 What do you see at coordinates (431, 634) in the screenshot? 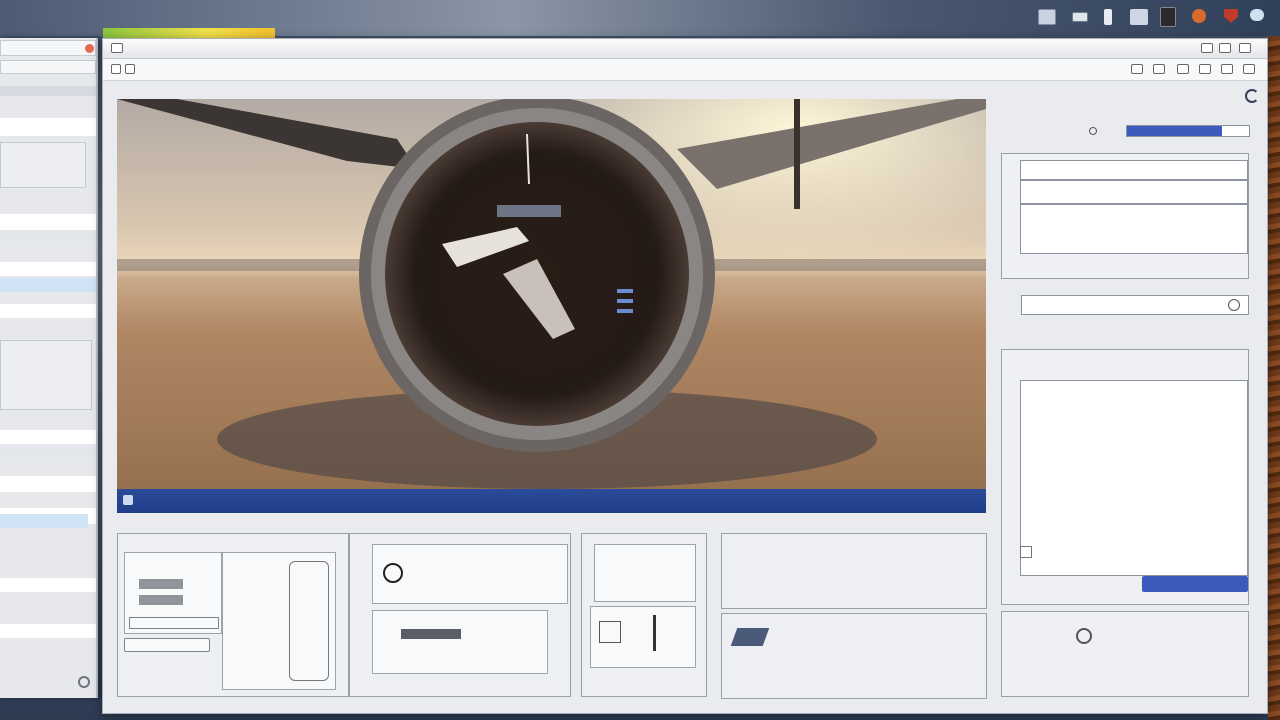
I see `thumb-2-bar` at bounding box center [431, 634].